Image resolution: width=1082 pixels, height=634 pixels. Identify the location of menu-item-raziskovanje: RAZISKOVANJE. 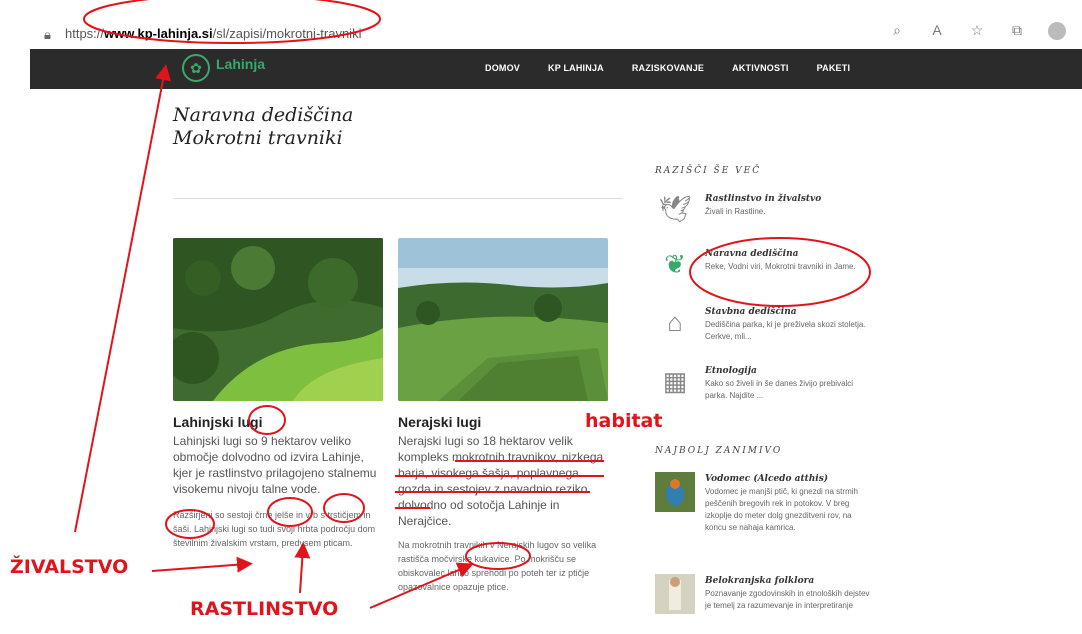
(668, 68).